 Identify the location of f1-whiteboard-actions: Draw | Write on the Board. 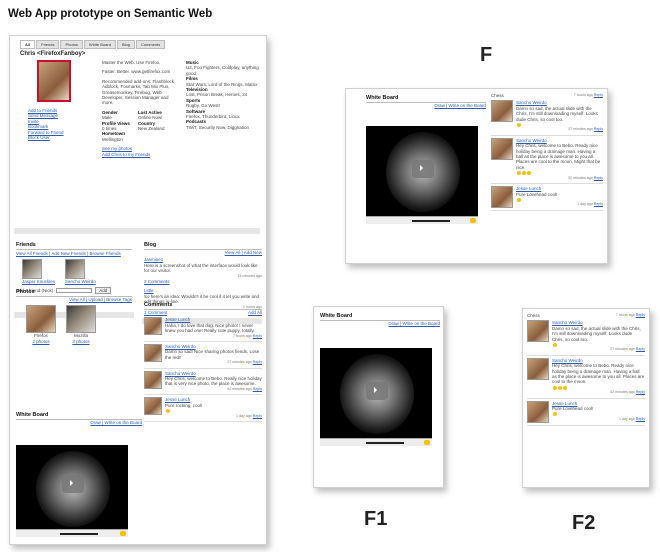
(380, 323).